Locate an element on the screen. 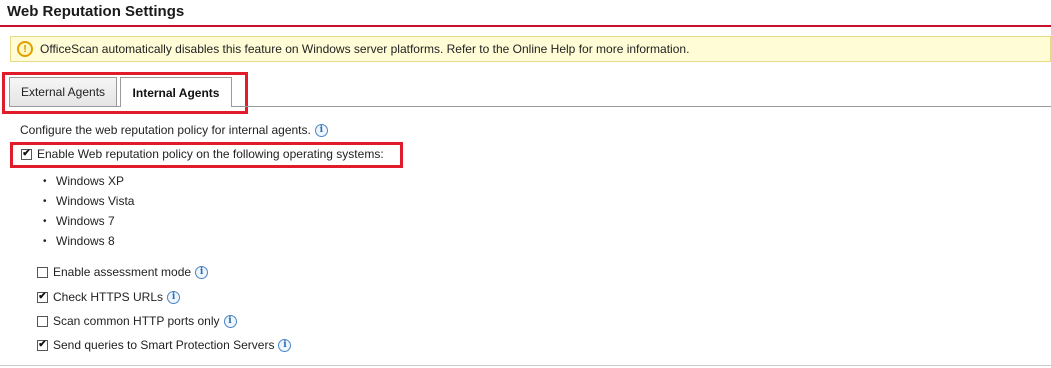  assessment-mode-row: Enable assessment mode i is located at coordinates (123, 272).